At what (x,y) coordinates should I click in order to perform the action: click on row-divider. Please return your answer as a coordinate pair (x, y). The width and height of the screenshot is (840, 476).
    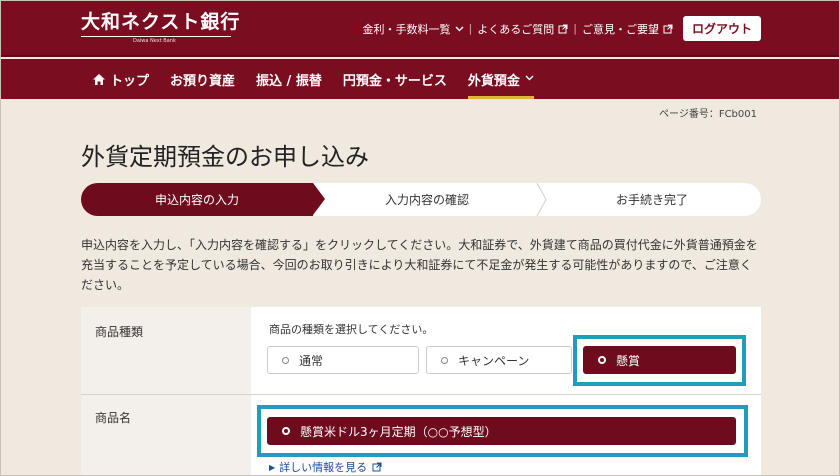
    Looking at the image, I should click on (421, 394).